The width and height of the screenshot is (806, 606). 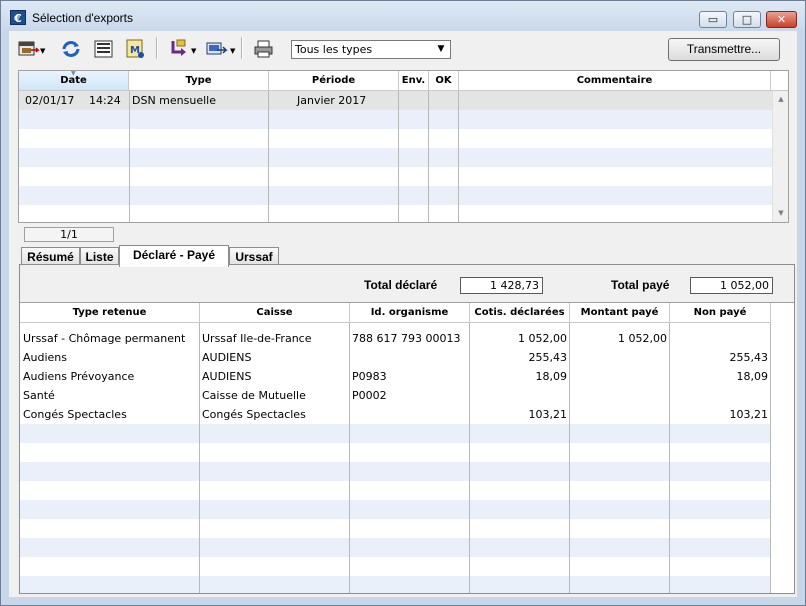 What do you see at coordinates (174, 256) in the screenshot?
I see `tab-declare-paye: Déclaré - Payé` at bounding box center [174, 256].